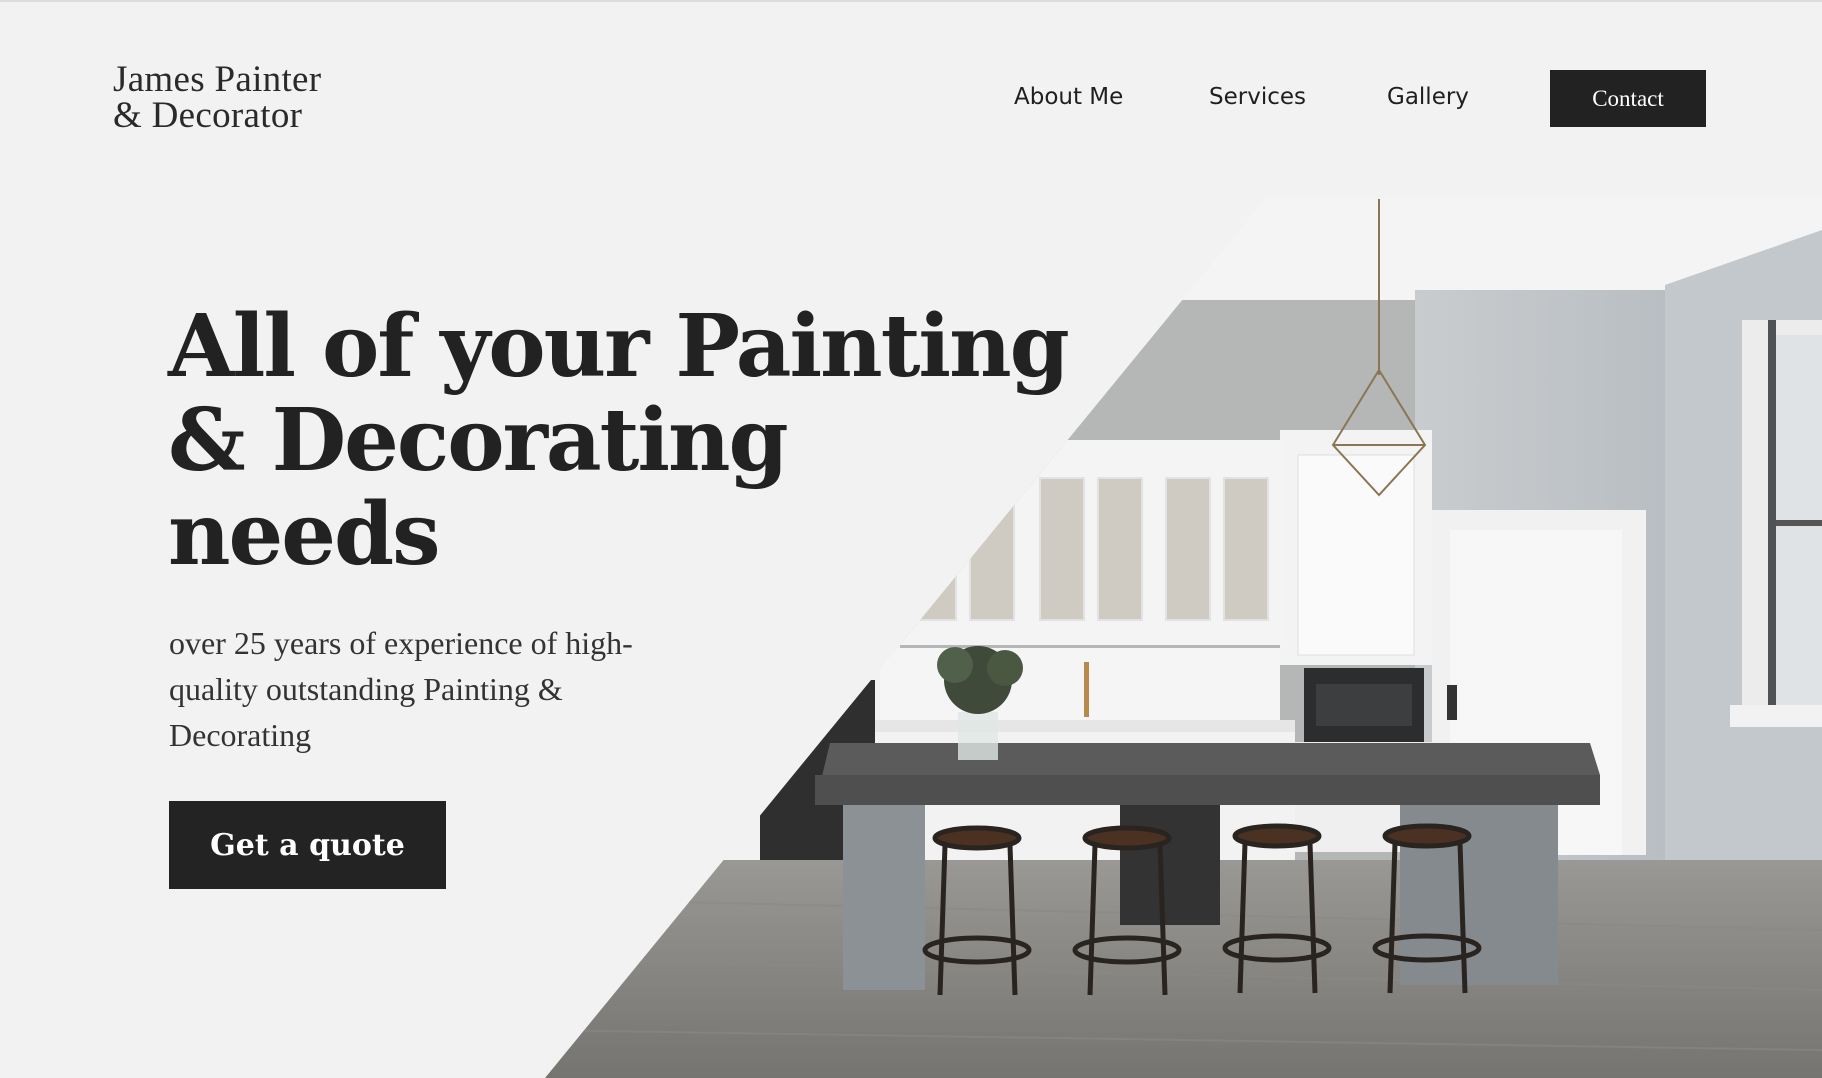 This screenshot has height=1078, width=1822. I want to click on hero-headline: All of your Painting & Decorating needs, so click(619, 440).